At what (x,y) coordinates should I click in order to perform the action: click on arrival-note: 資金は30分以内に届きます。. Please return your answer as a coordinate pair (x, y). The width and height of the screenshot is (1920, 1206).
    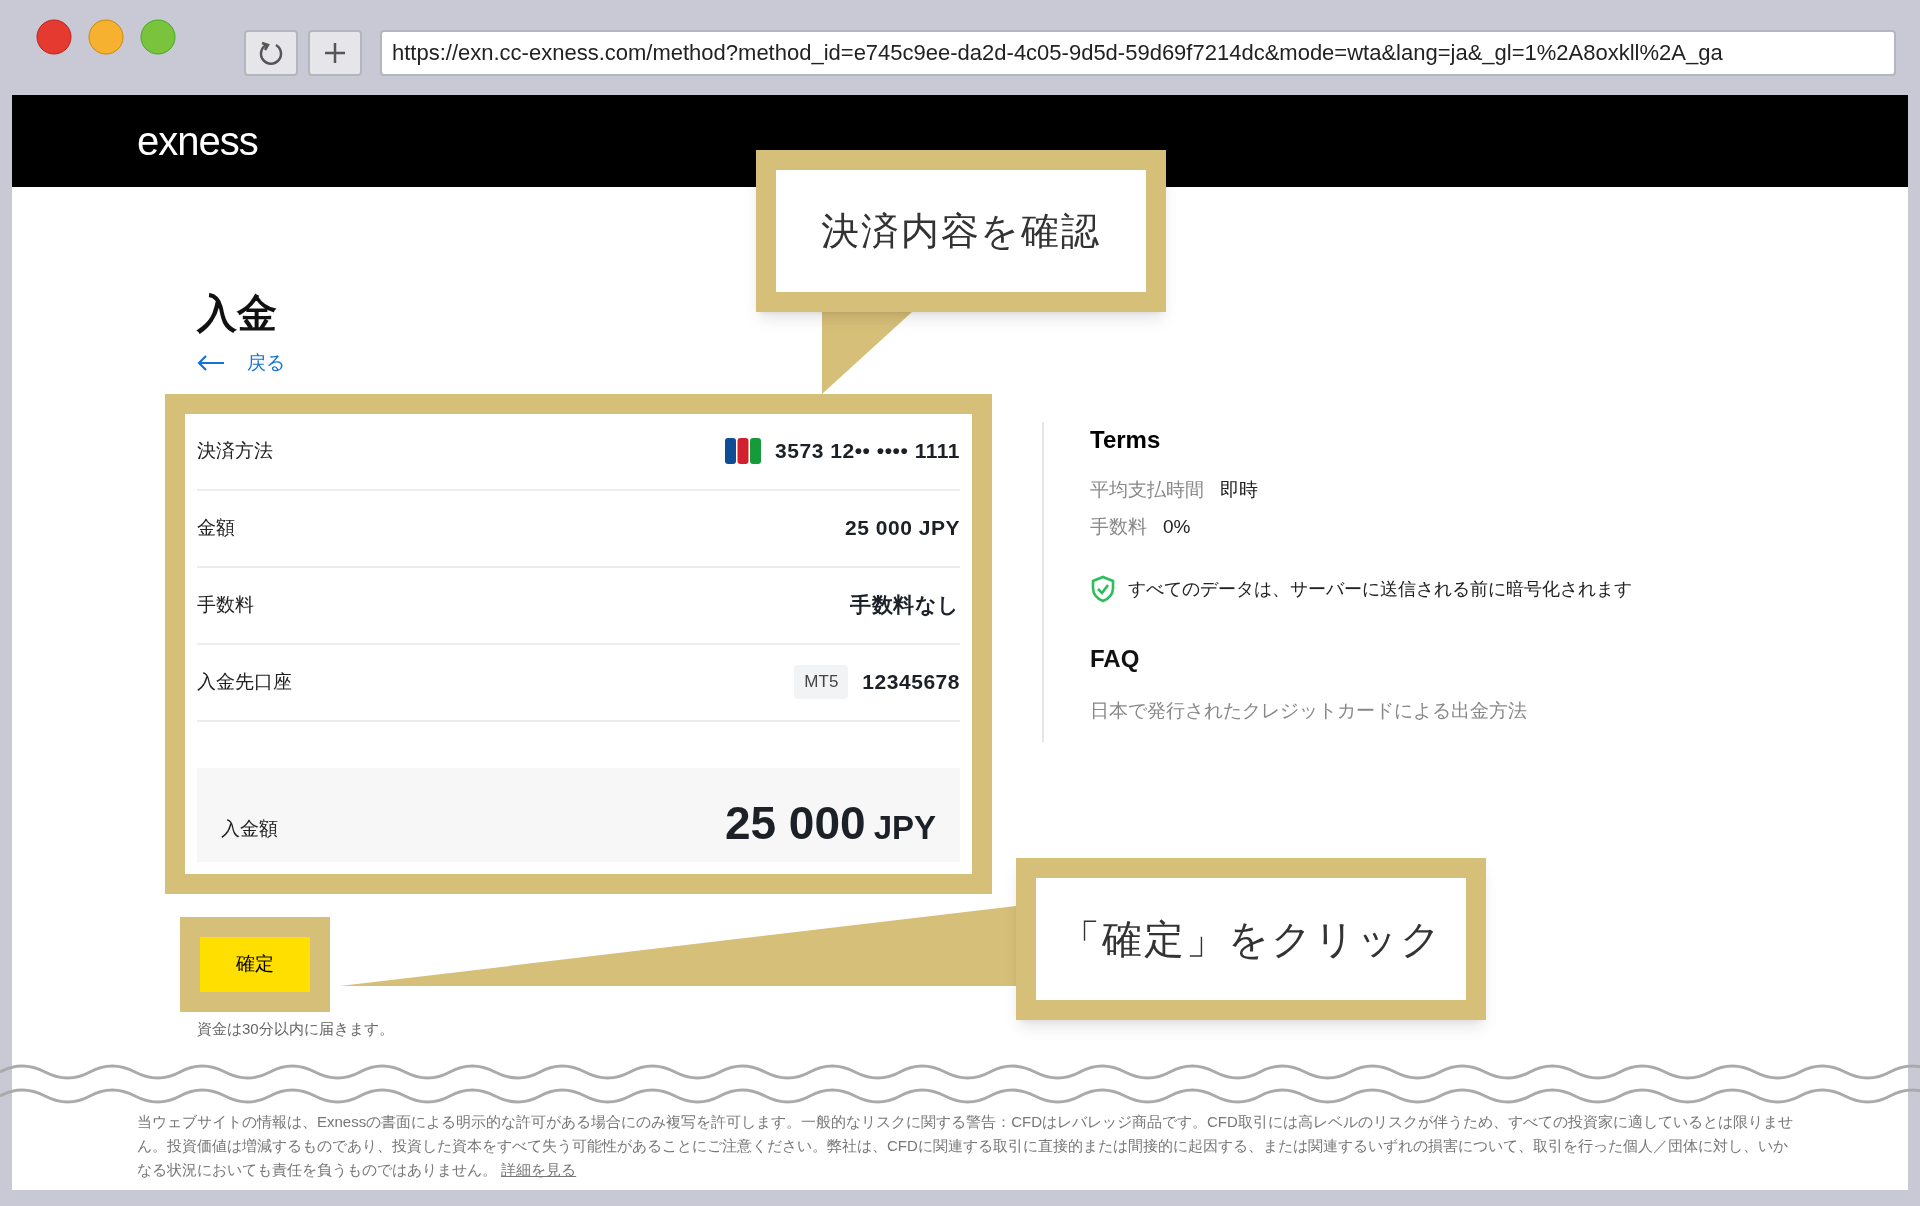
    Looking at the image, I should click on (295, 1028).